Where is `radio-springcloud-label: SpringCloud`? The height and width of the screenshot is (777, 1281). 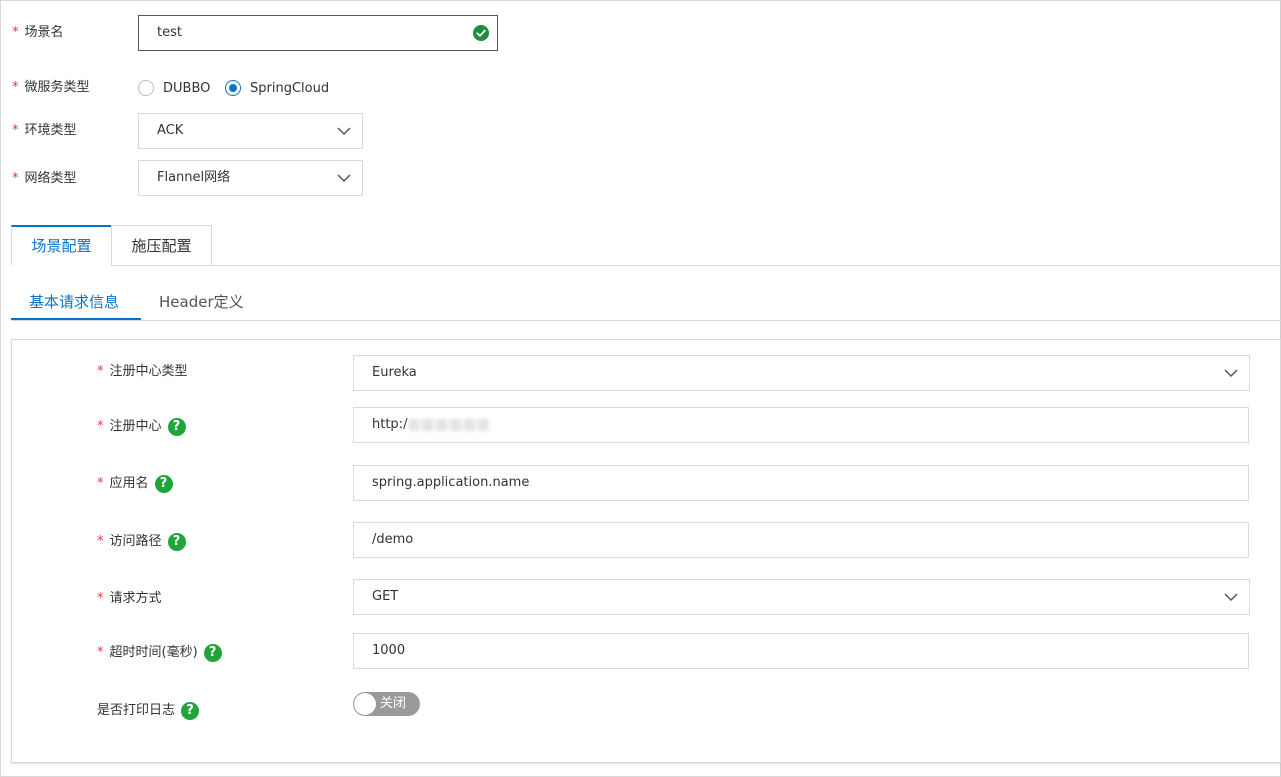
radio-springcloud-label: SpringCloud is located at coordinates (289, 89).